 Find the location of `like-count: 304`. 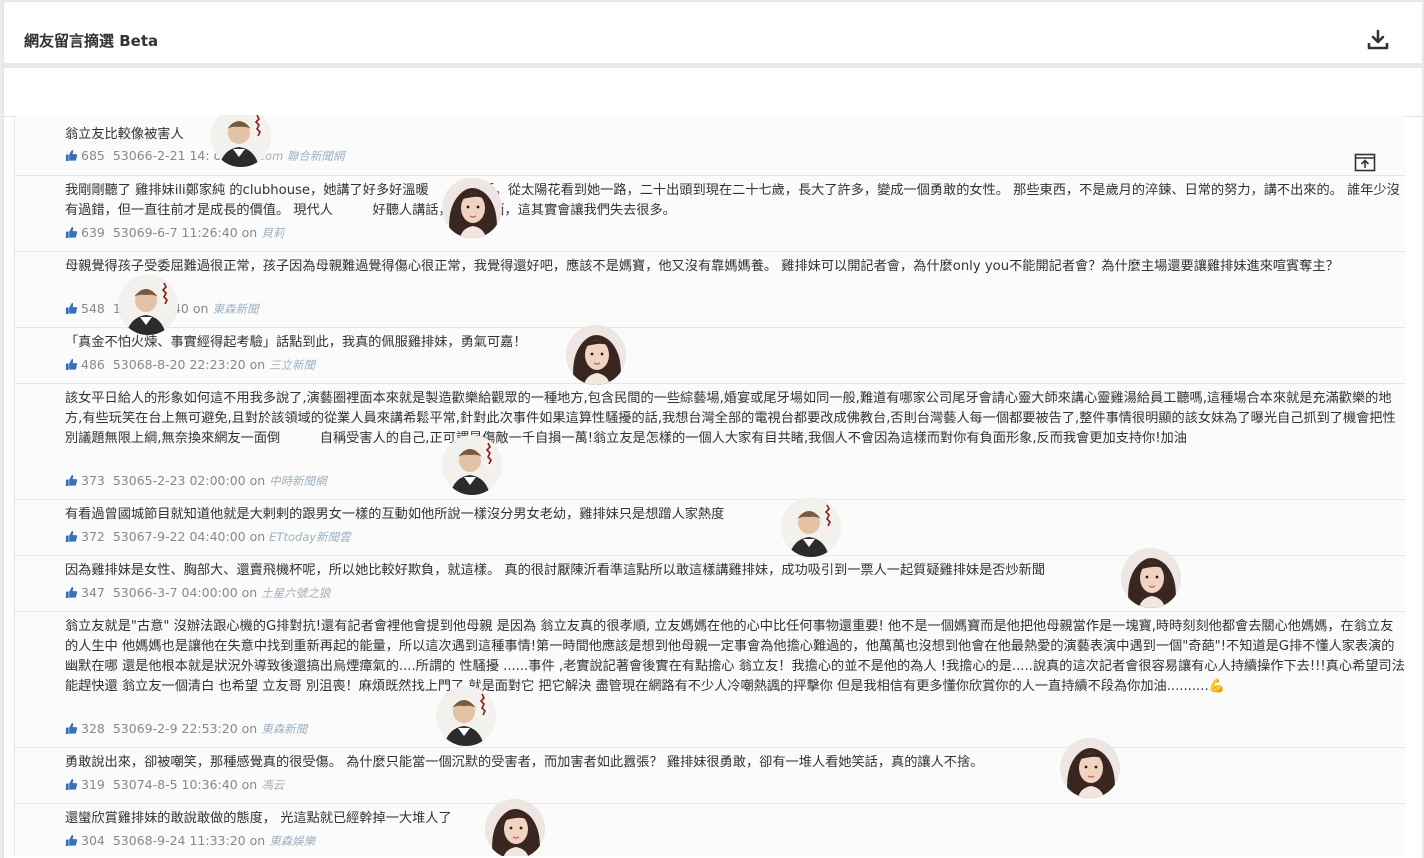

like-count: 304 is located at coordinates (93, 840).